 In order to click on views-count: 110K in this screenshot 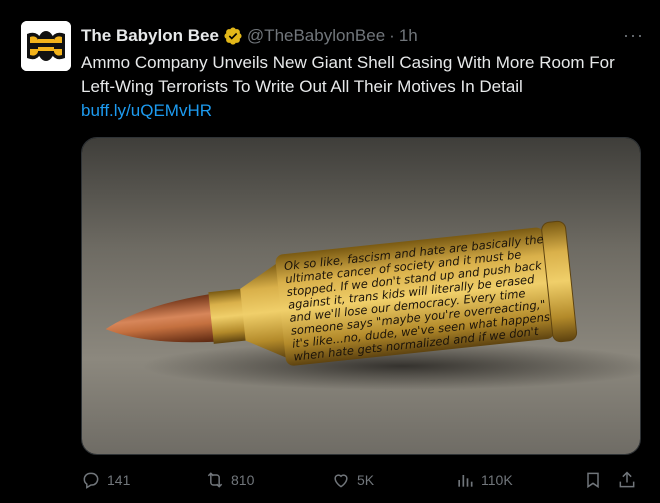, I will do `click(497, 480)`.